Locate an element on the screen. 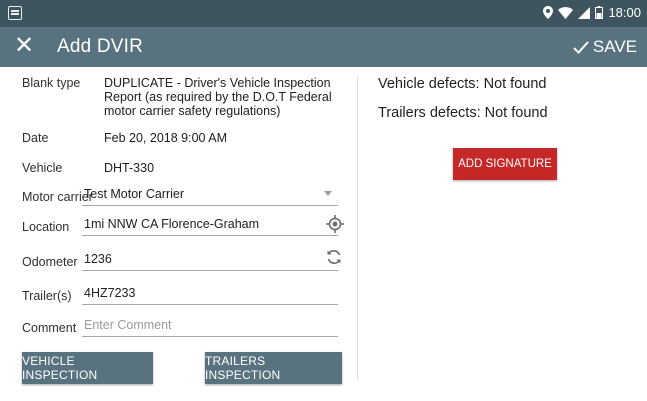 The height and width of the screenshot is (401, 647). comment-placeholder: Enter Comment is located at coordinates (128, 325).